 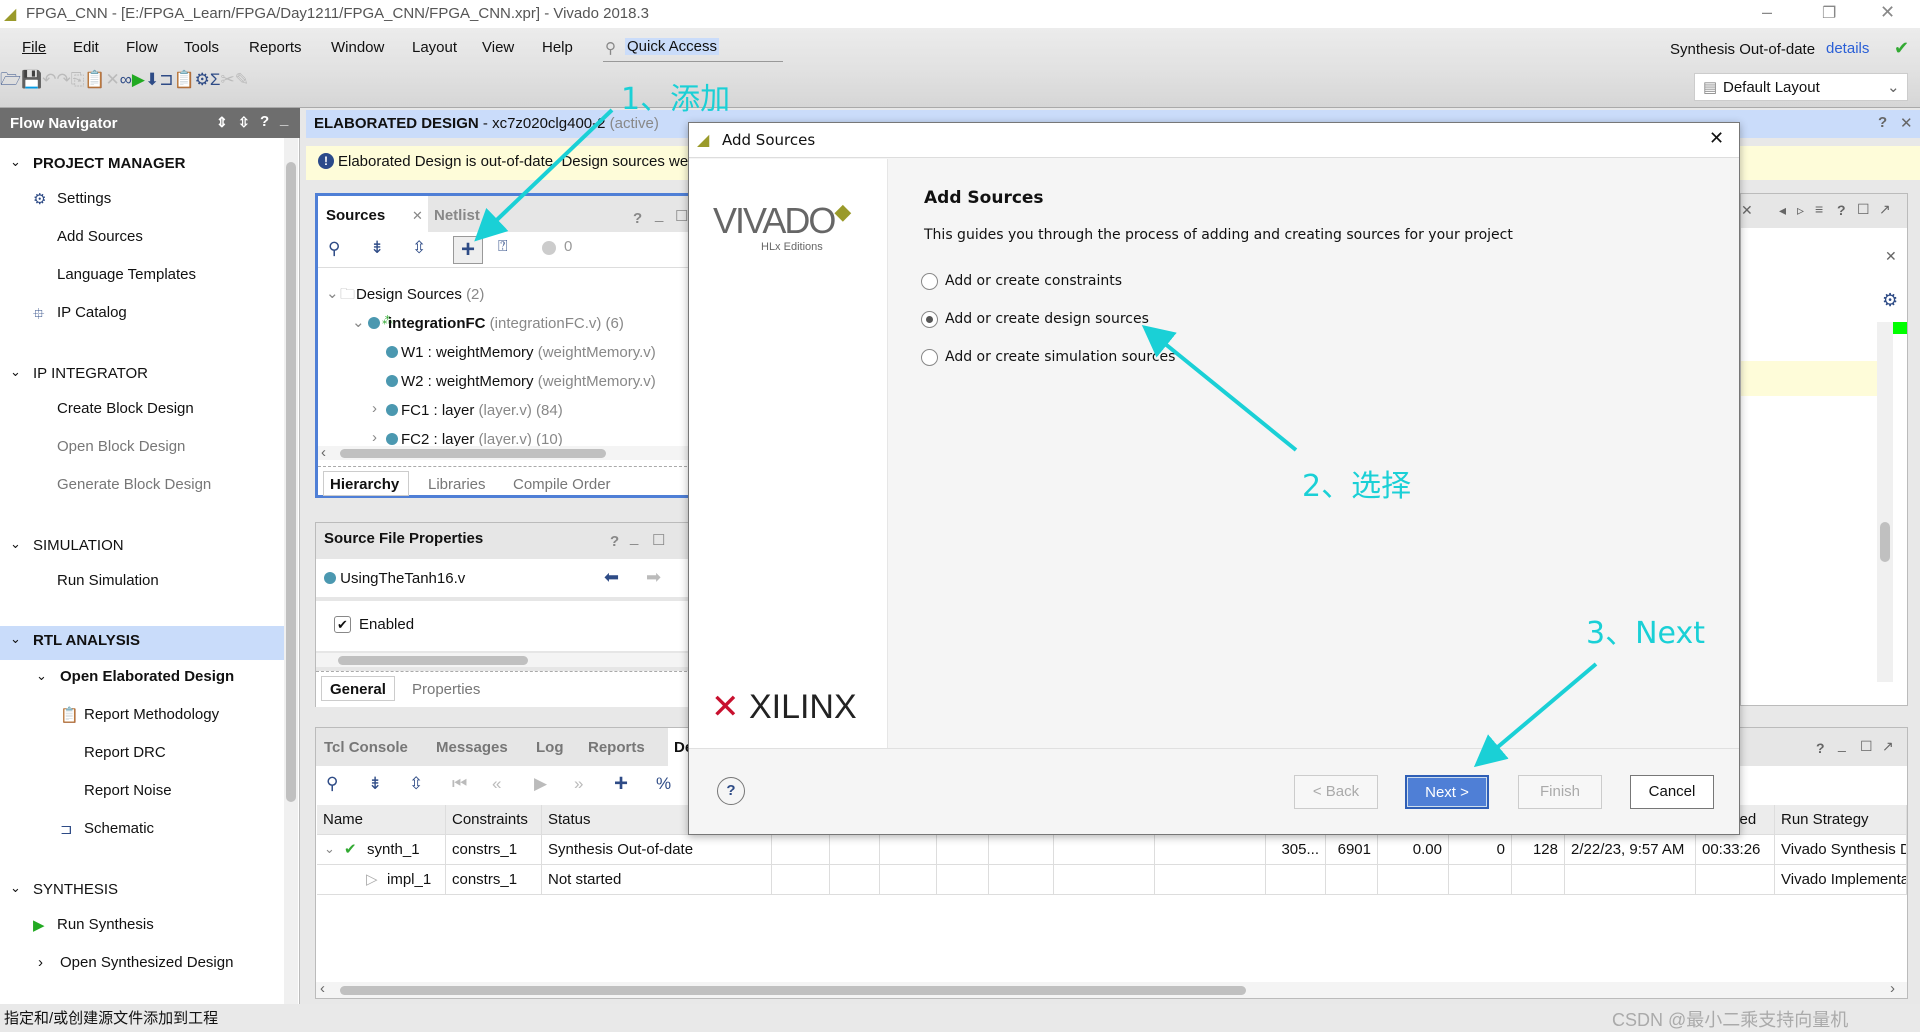 What do you see at coordinates (126, 79) in the screenshot?
I see `binoculars-icon: ∞` at bounding box center [126, 79].